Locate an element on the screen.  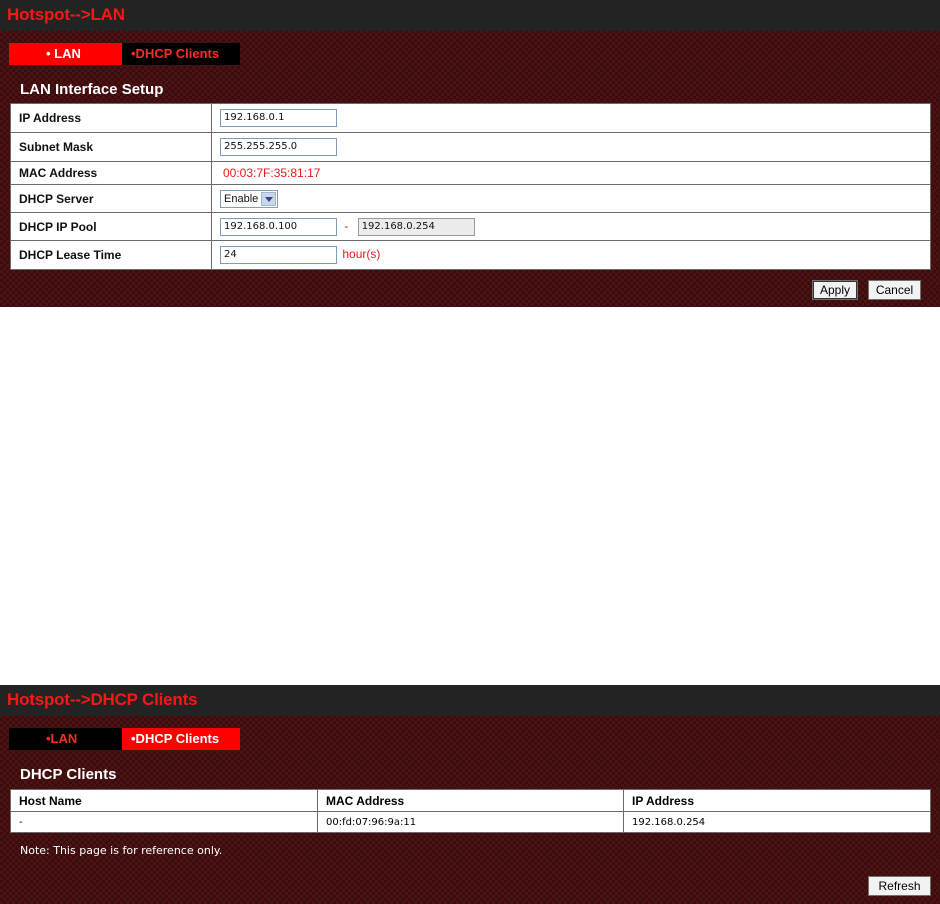
dhcp-server-label: DHCP Server is located at coordinates (111, 198).